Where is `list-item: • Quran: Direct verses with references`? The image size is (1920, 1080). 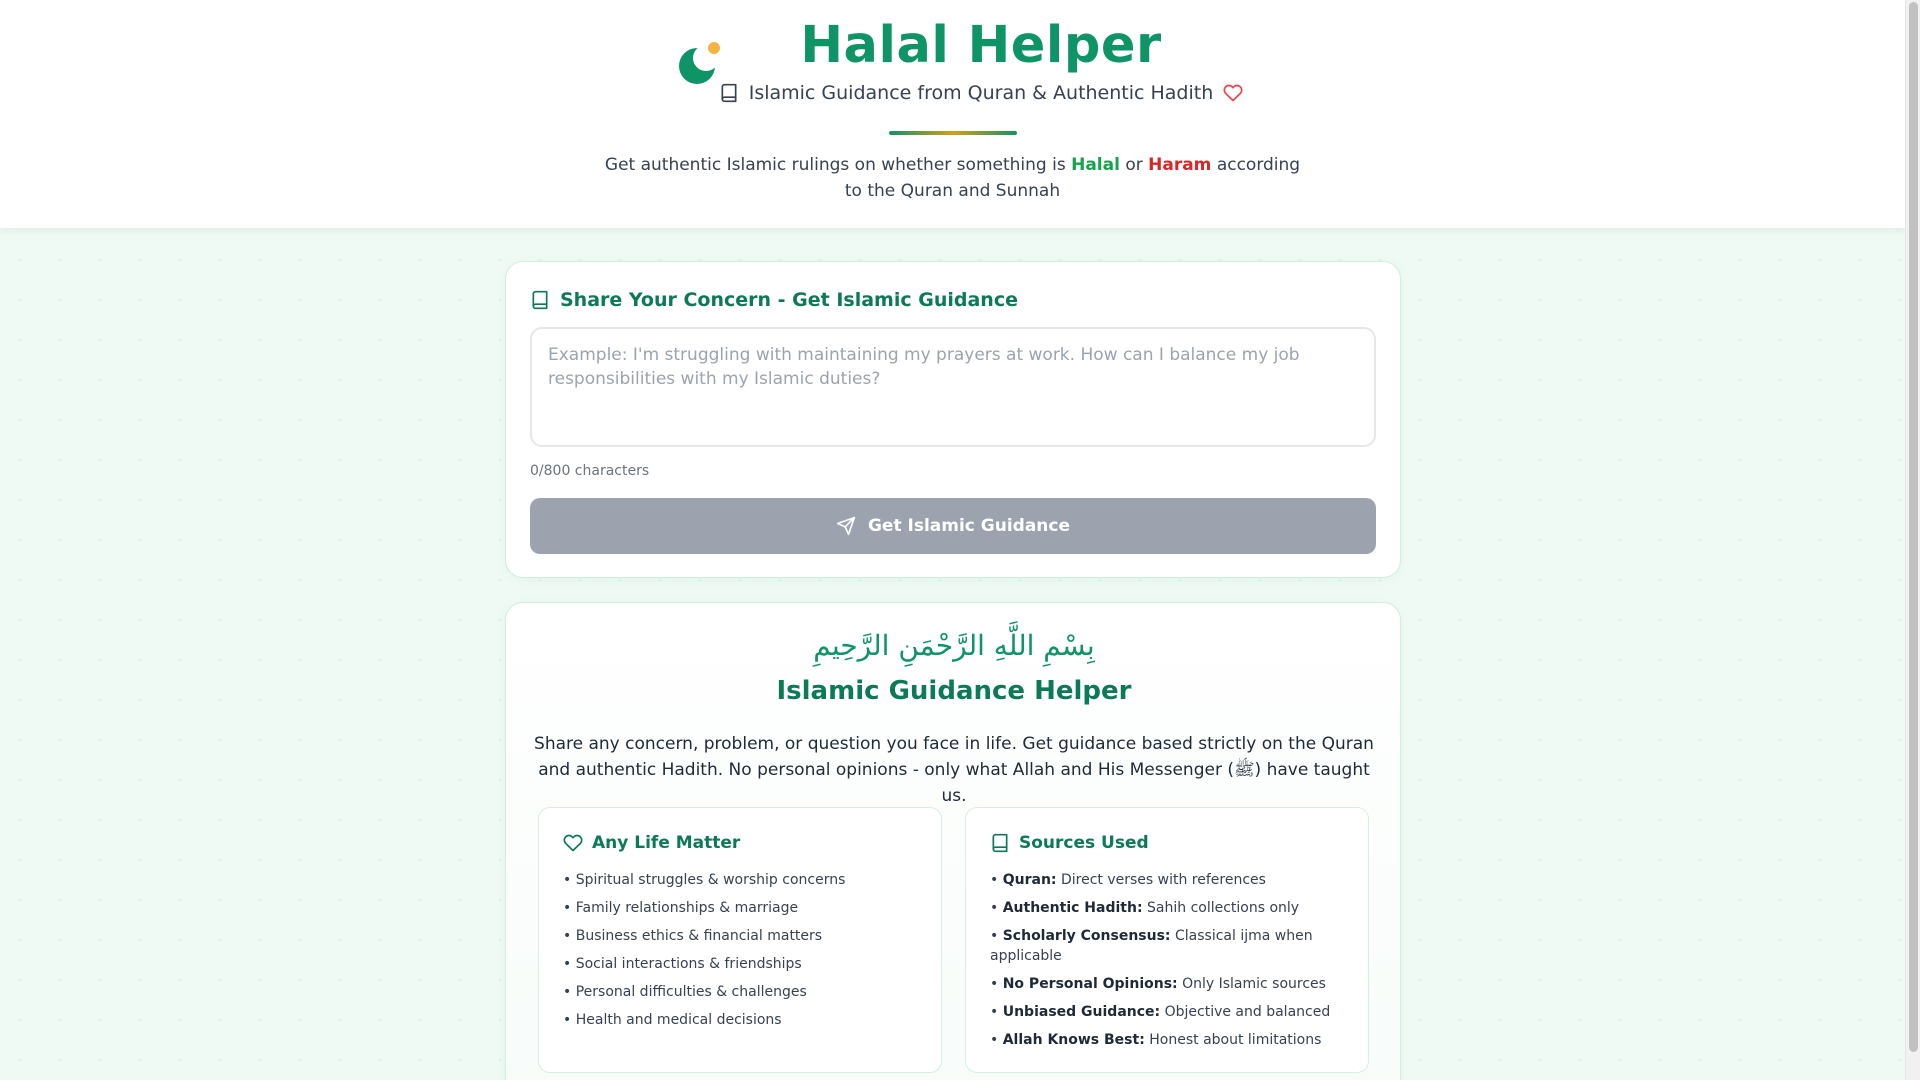
list-item: • Quran: Direct verses with references is located at coordinates (1128, 880).